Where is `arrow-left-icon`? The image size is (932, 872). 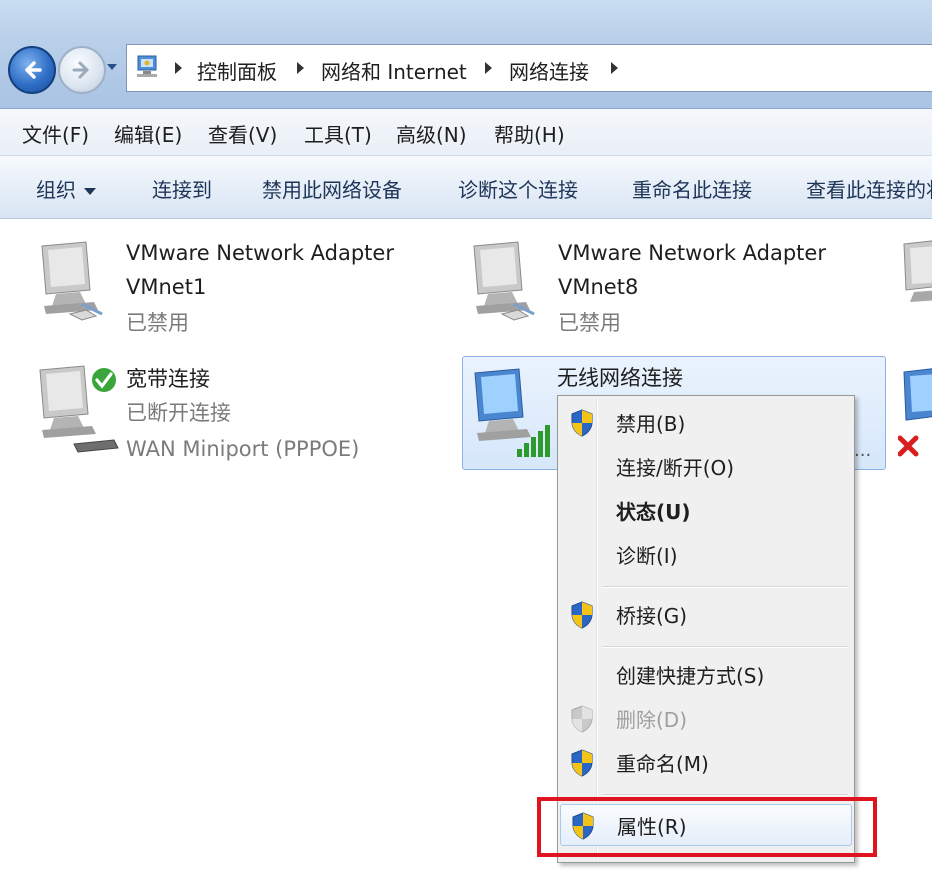
arrow-left-icon is located at coordinates (33, 70).